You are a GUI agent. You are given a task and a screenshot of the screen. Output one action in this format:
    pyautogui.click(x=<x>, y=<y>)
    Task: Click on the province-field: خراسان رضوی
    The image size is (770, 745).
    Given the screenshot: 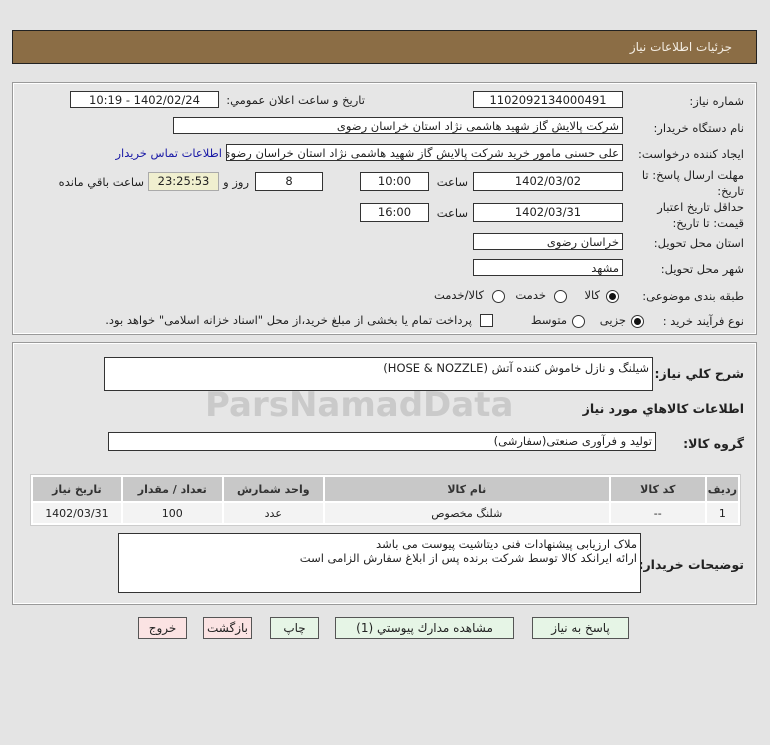 What is the action you would take?
    pyautogui.click(x=548, y=241)
    